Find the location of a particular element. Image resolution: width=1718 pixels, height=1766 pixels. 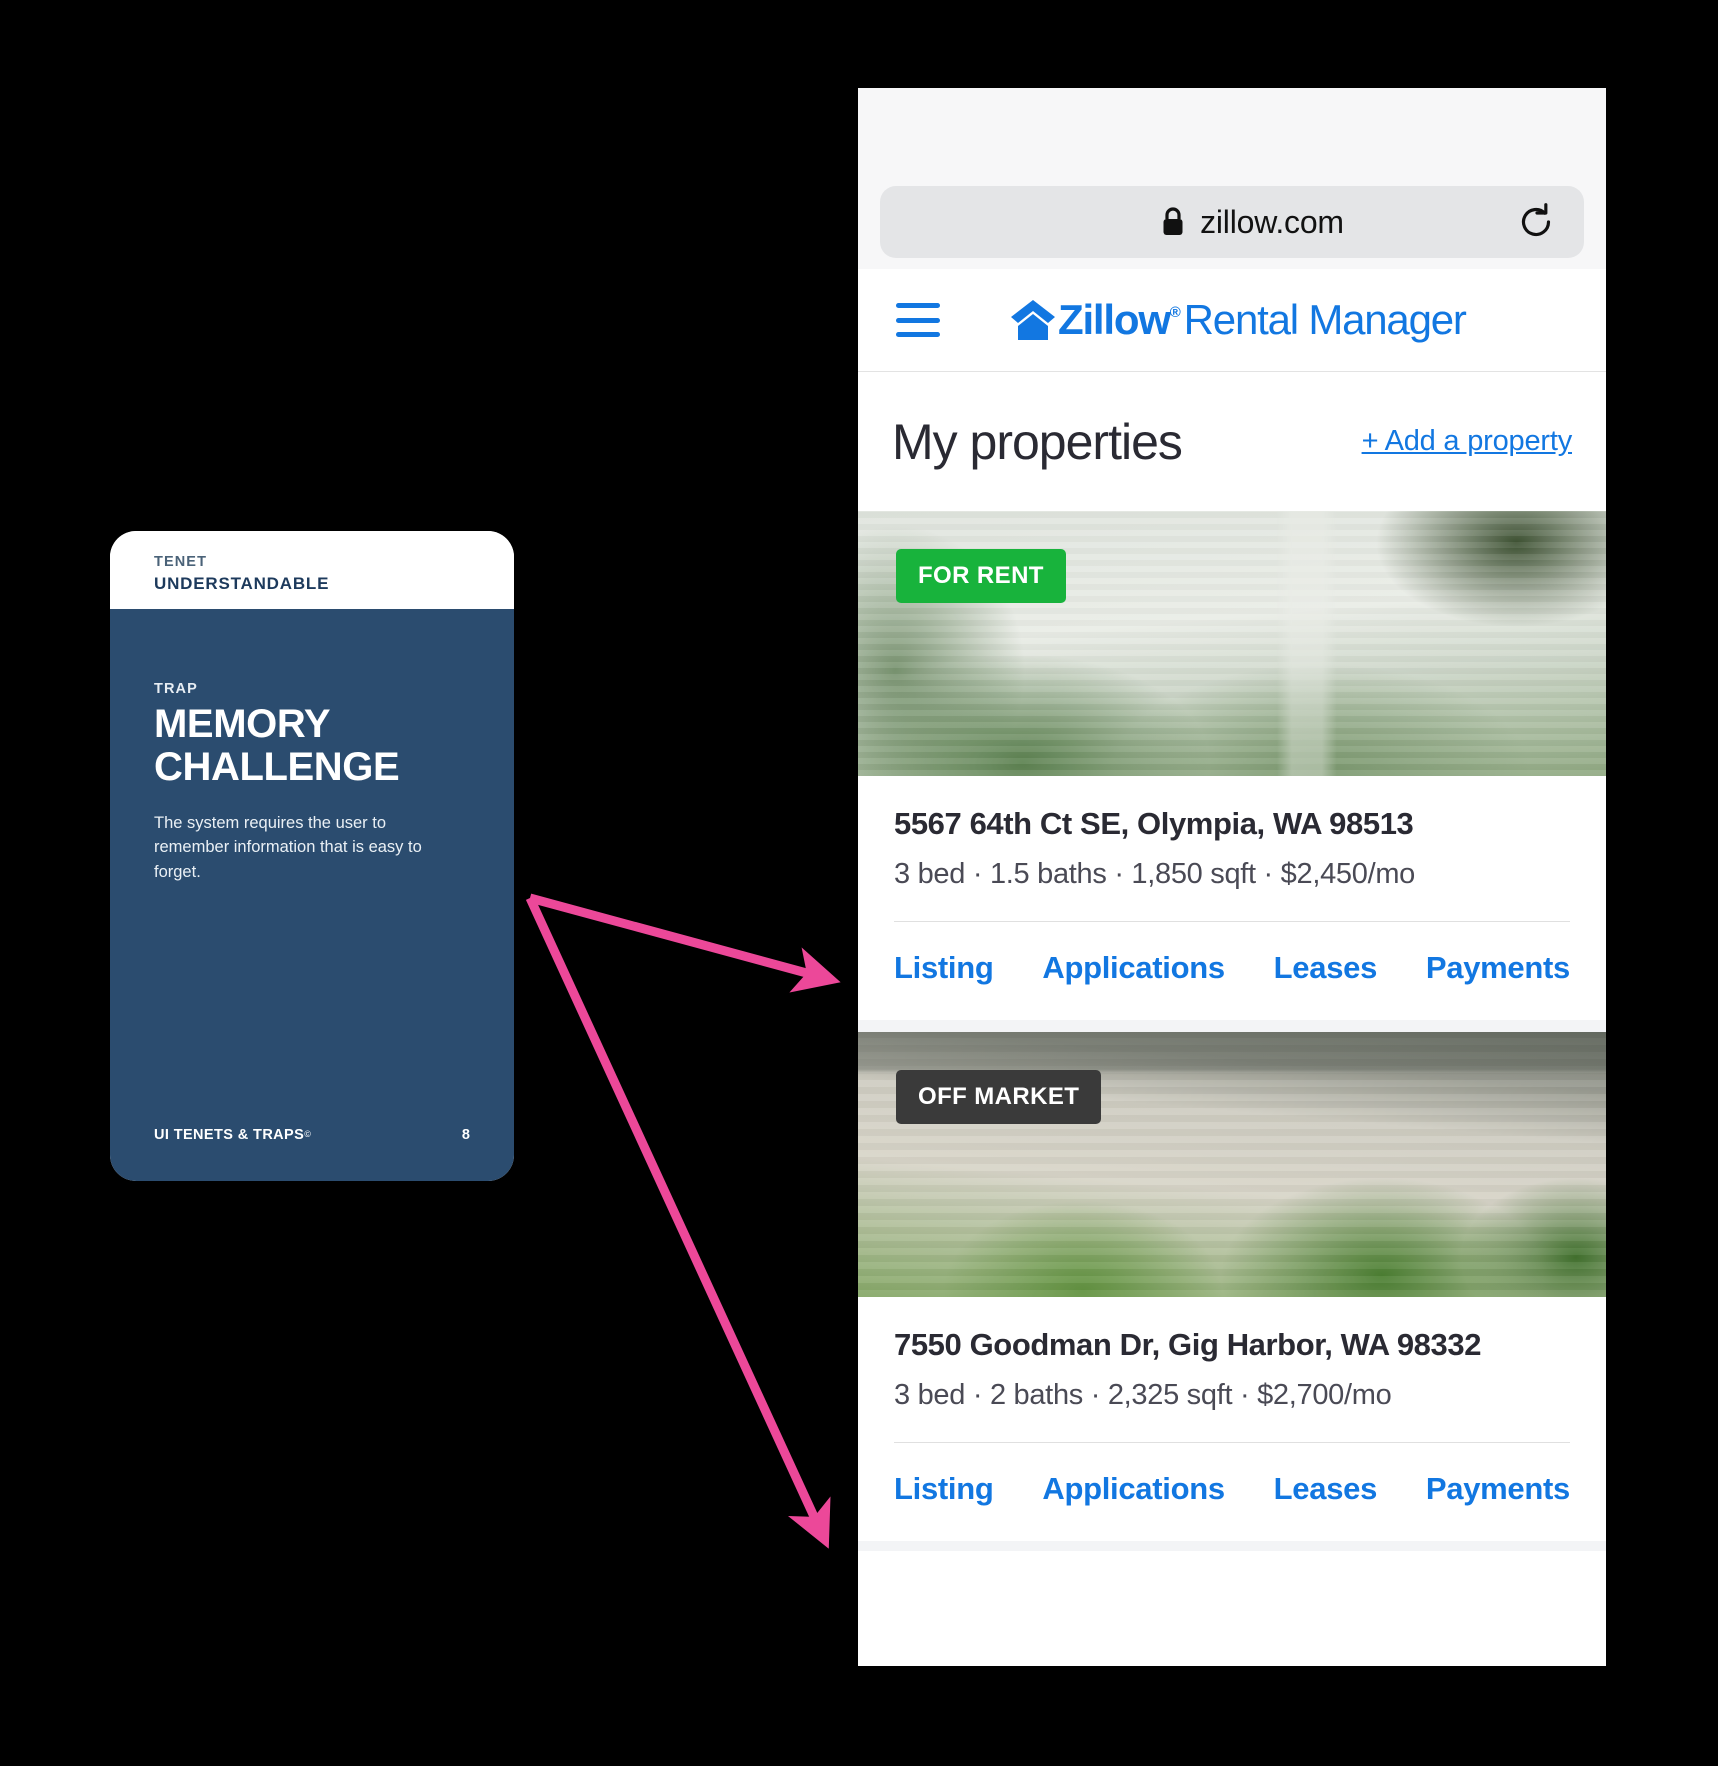

address-bar: zillow.com is located at coordinates (1232, 222).